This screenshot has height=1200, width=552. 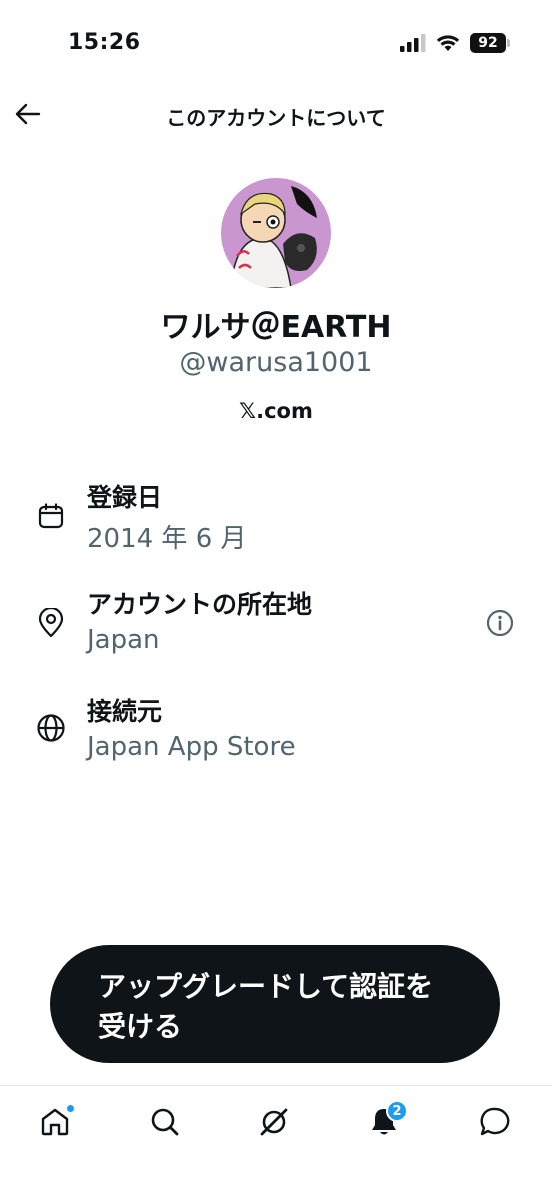 I want to click on status-icons: 92, so click(x=455, y=43).